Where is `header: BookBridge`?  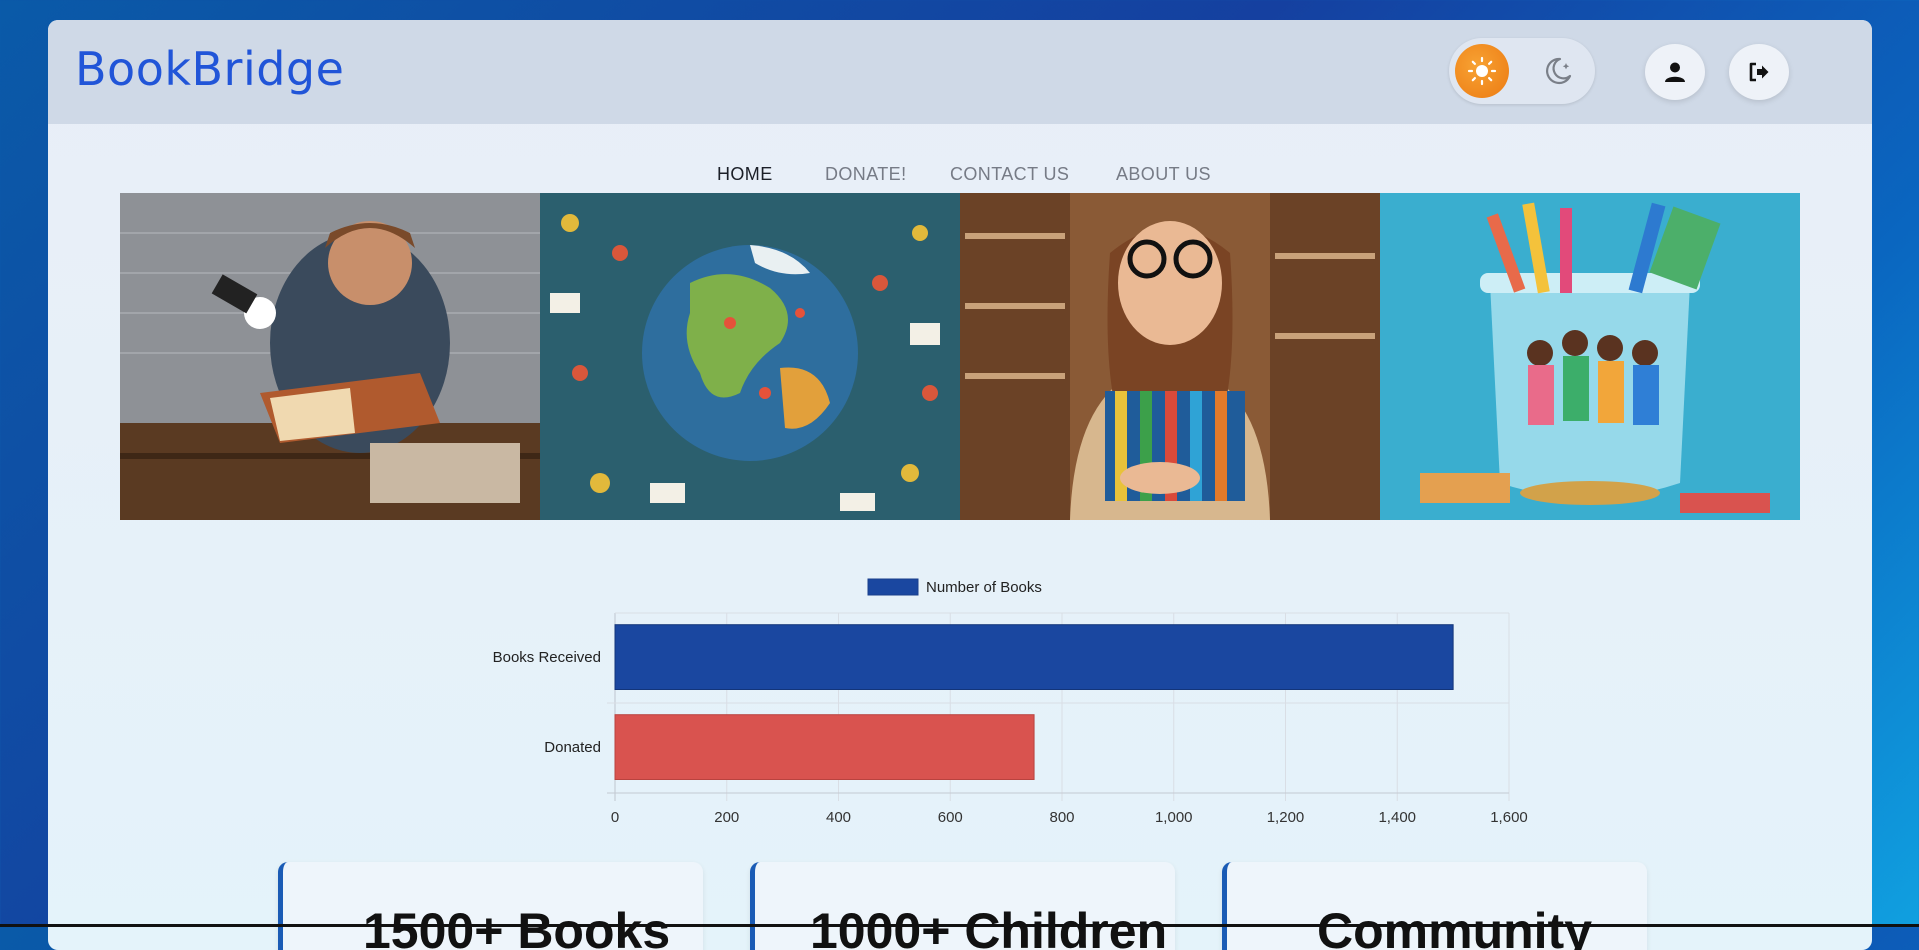 header: BookBridge is located at coordinates (960, 72).